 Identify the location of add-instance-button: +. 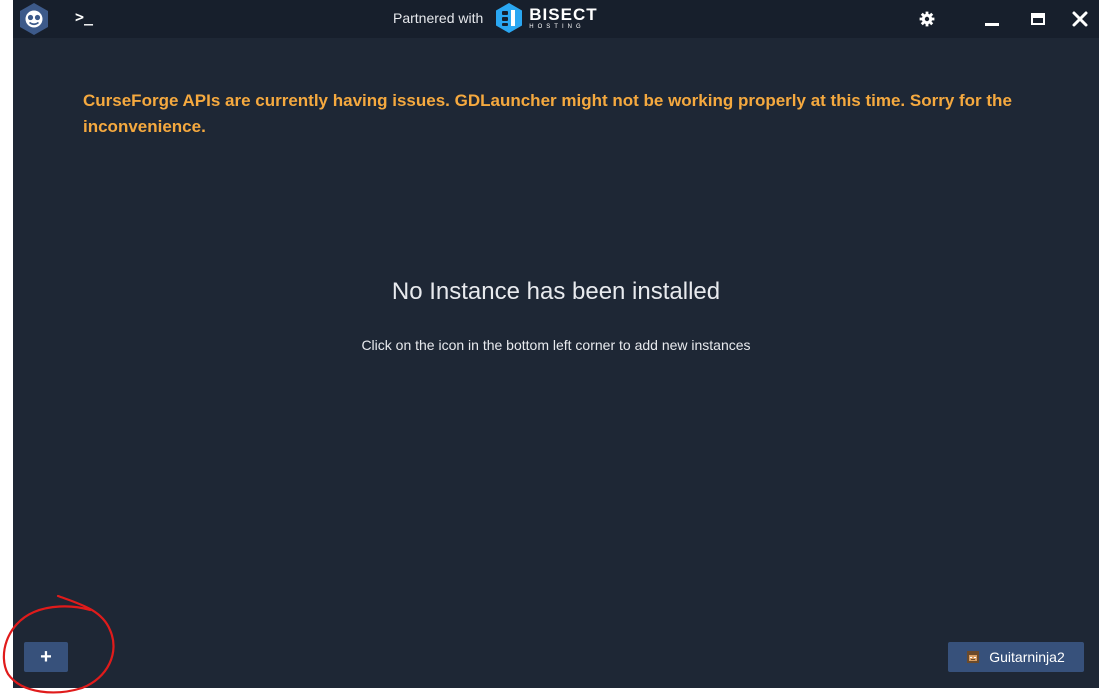
(46, 657).